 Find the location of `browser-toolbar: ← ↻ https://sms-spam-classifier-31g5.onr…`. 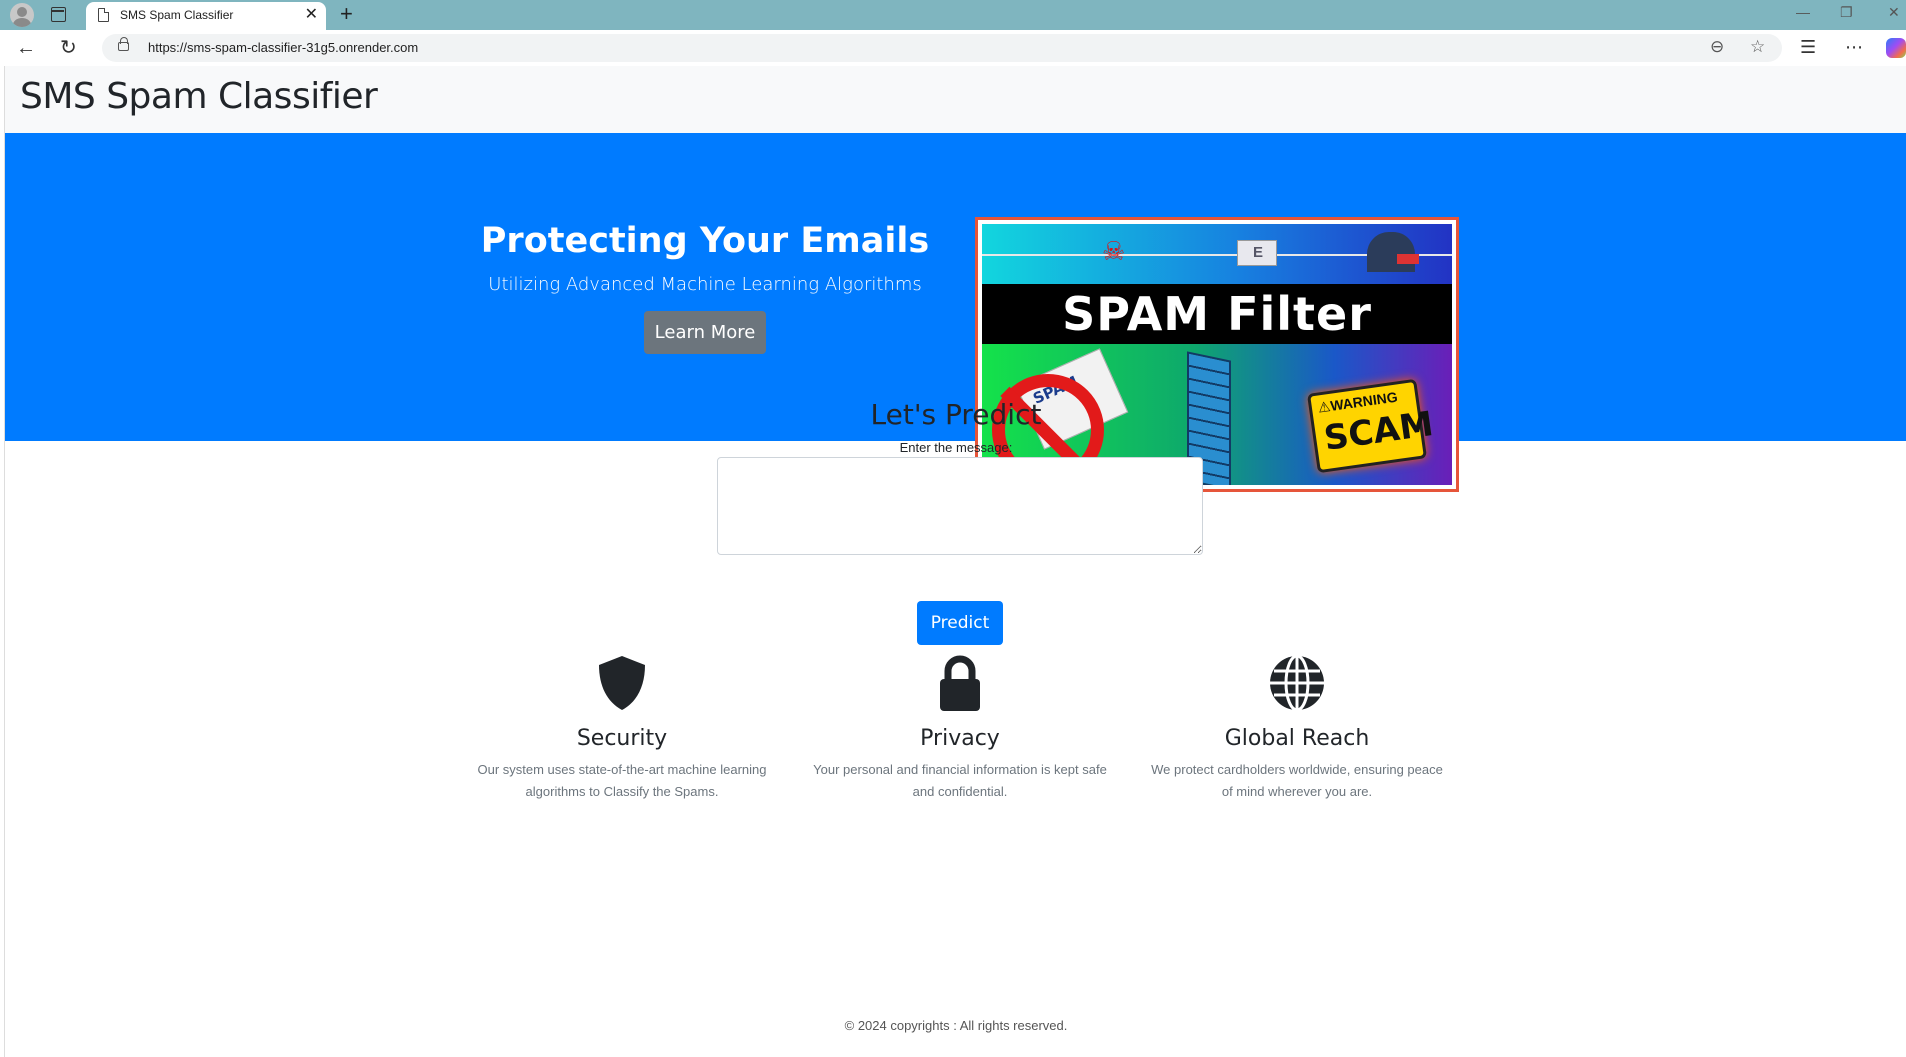

browser-toolbar: ← ↻ https://sms-spam-classifier-31g5.onr… is located at coordinates (953, 48).